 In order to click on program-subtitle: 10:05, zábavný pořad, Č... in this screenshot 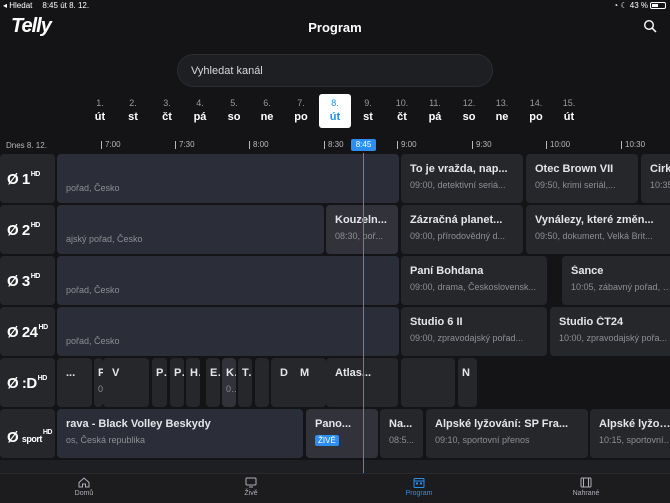, I will do `click(620, 287)`.